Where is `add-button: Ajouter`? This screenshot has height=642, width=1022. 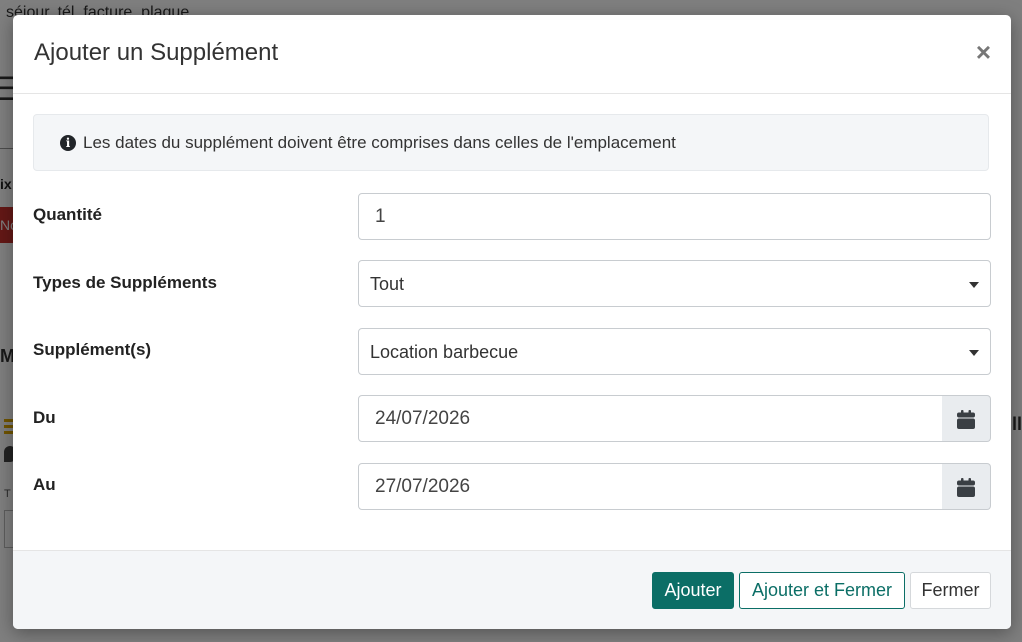 add-button: Ajouter is located at coordinates (693, 590).